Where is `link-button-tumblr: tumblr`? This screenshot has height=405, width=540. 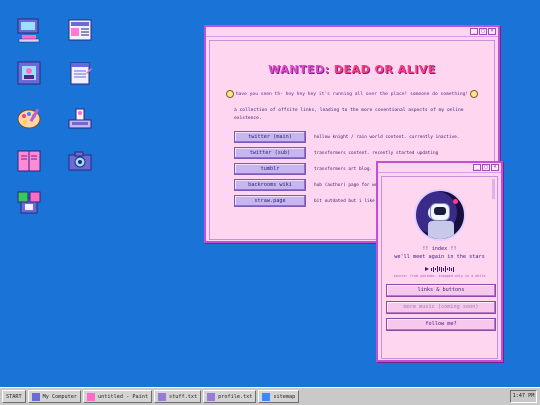
link-button-tumblr: tumblr is located at coordinates (270, 169).